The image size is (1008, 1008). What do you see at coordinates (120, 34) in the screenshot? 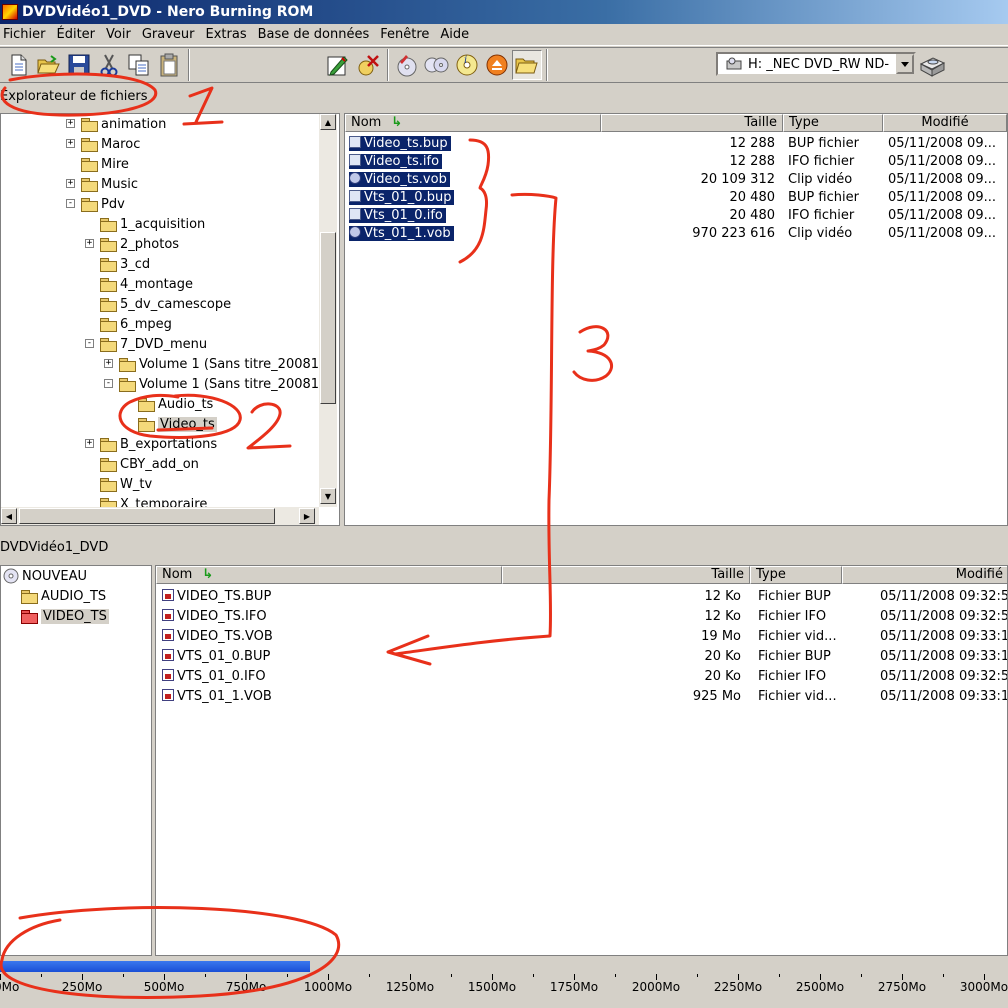
I see `menu-voir: Voir` at bounding box center [120, 34].